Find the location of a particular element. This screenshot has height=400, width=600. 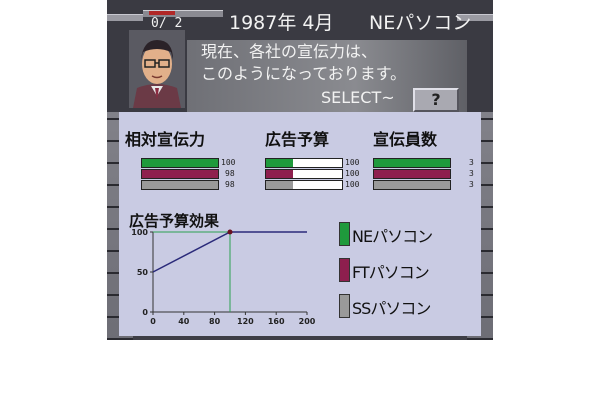

turn-text: 0/ 2 is located at coordinates (167, 23).